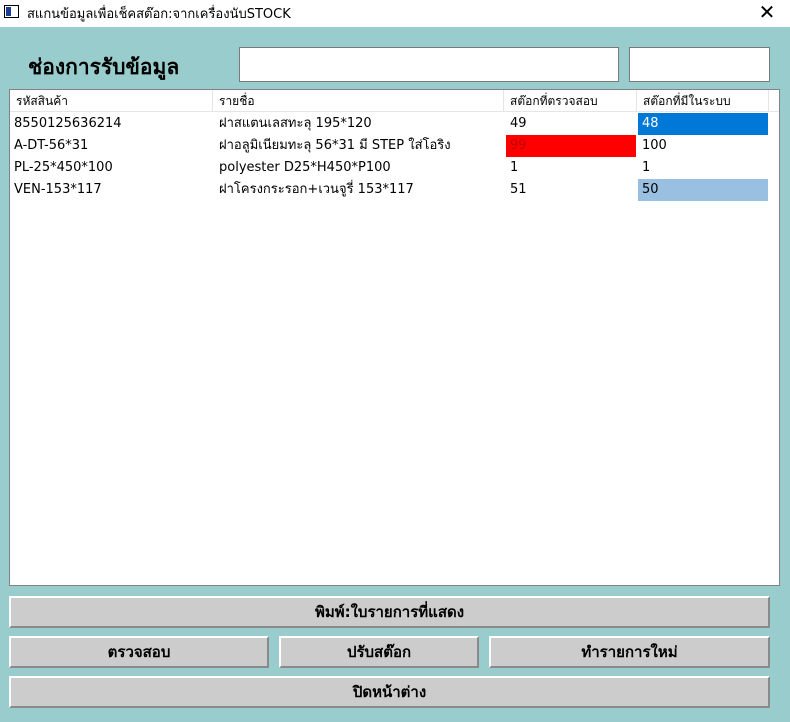 The width and height of the screenshot is (790, 722). I want to click on cell-code: PL-25*450*100, so click(63, 167).